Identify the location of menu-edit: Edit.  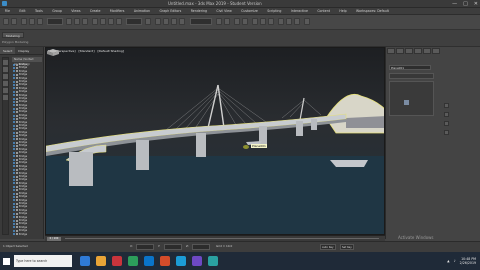
(23, 11).